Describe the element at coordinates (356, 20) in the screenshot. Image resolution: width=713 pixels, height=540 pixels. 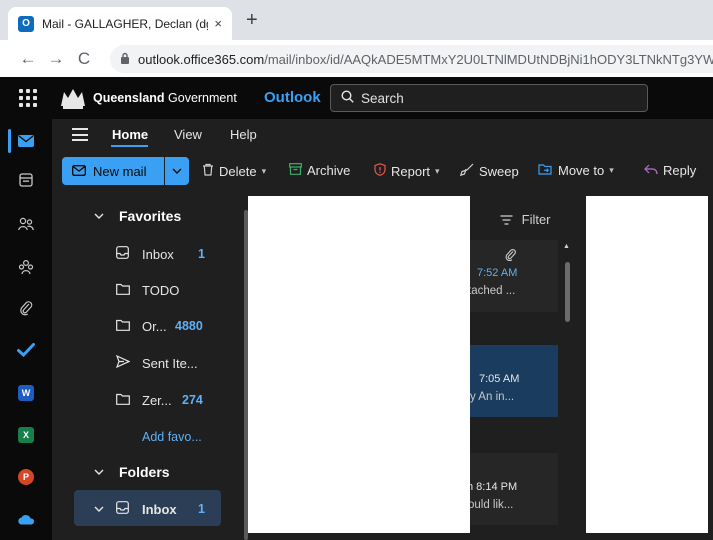
I see `browser-tabstrip: O Mail - GALLAGHER, Declan (dgall × +` at that location.